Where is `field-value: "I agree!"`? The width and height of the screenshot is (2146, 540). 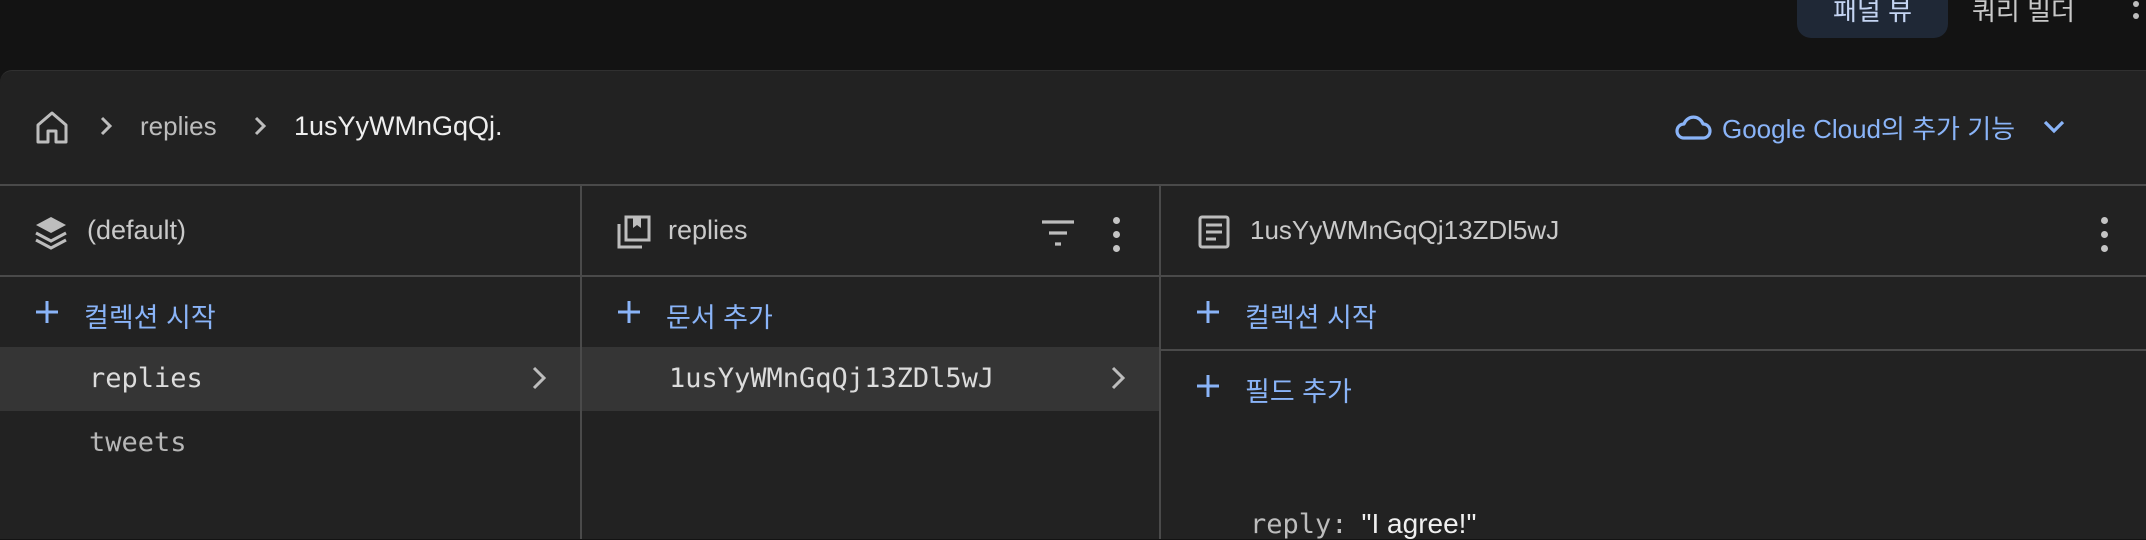
field-value: "I agree!" is located at coordinates (1419, 523).